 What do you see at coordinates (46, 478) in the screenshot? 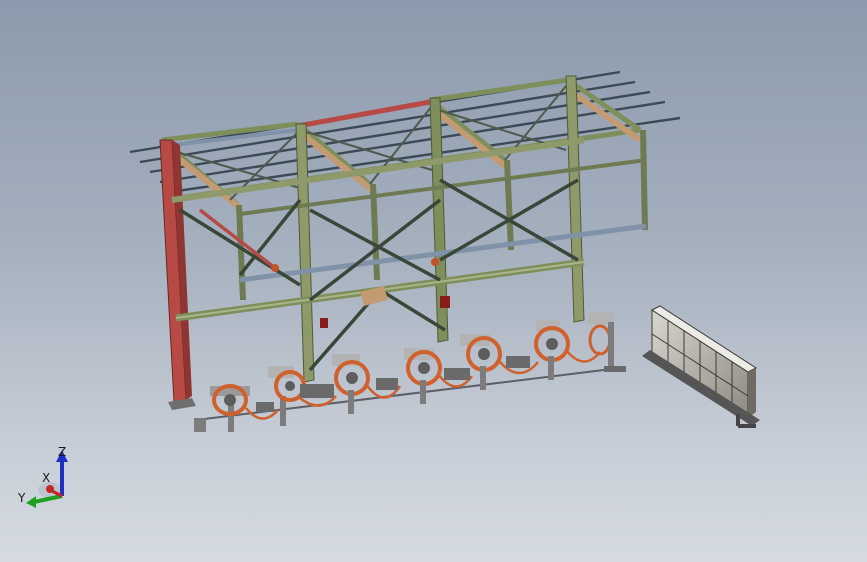
I see `x-axis-label: X` at bounding box center [46, 478].